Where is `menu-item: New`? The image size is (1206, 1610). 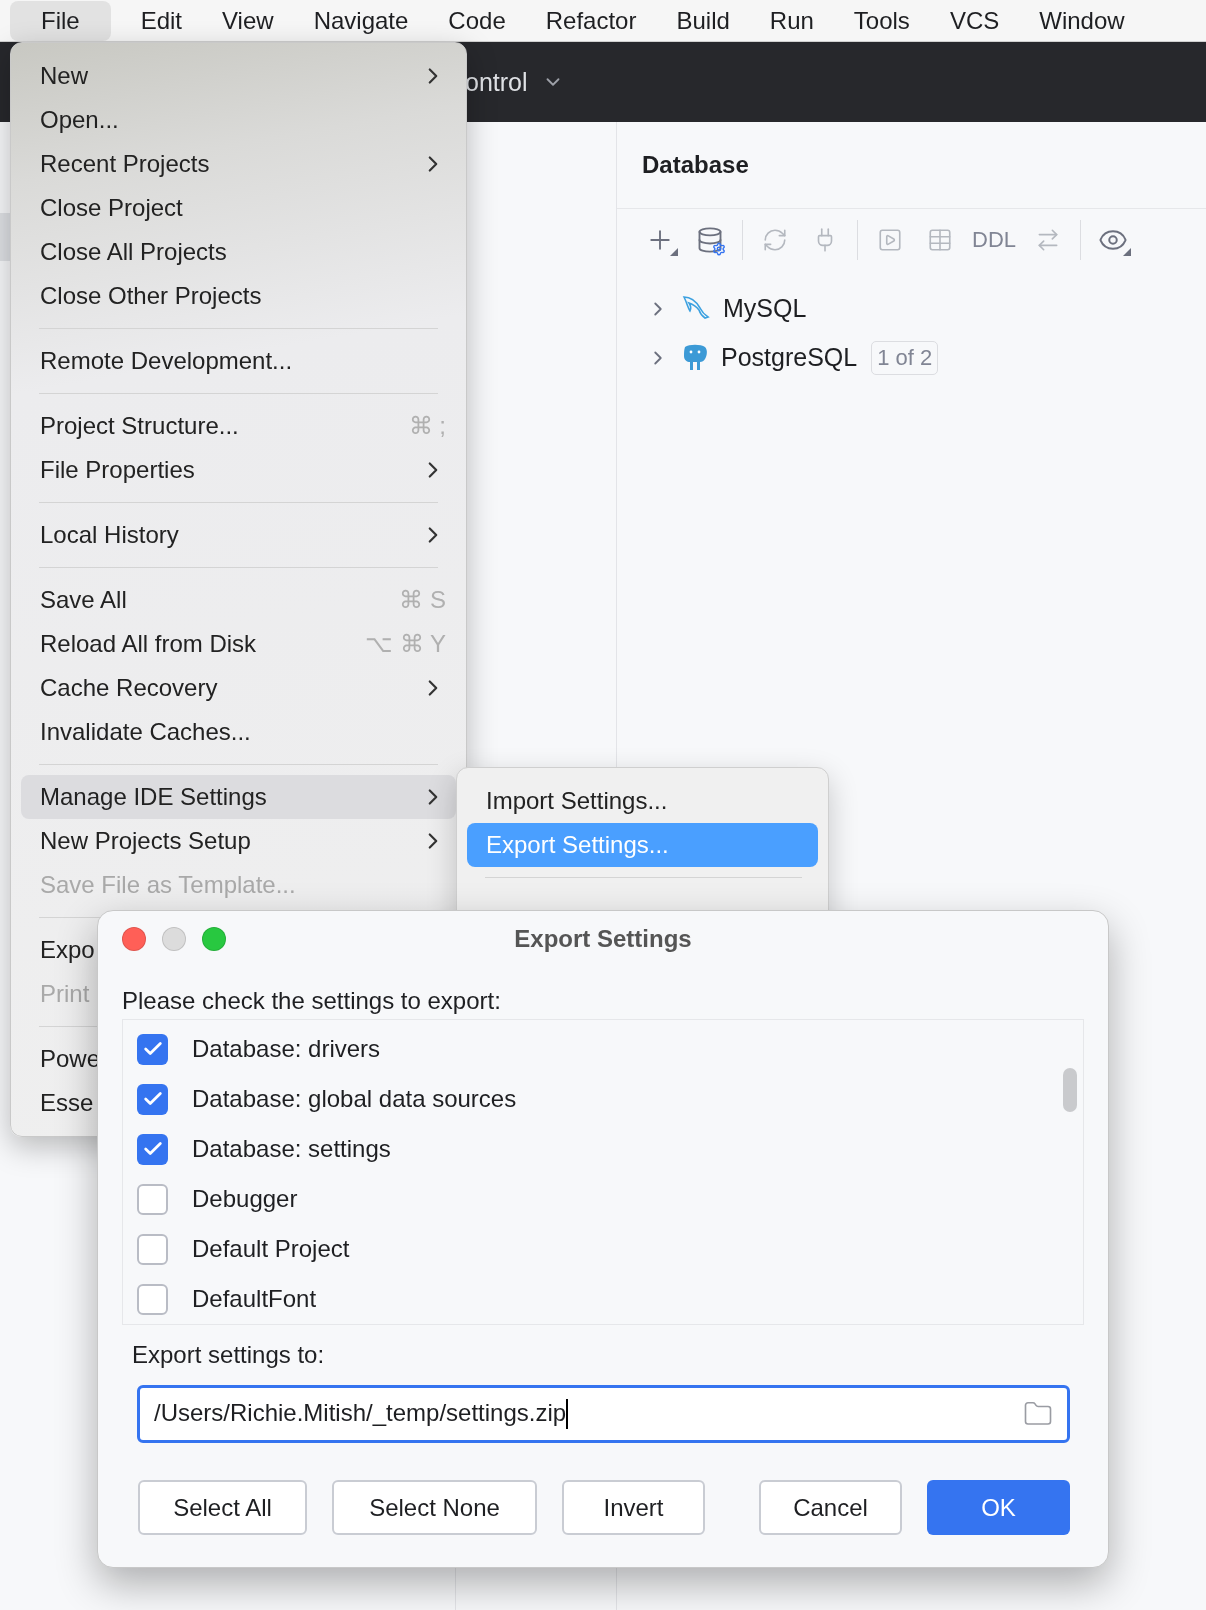
menu-item: New is located at coordinates (238, 76).